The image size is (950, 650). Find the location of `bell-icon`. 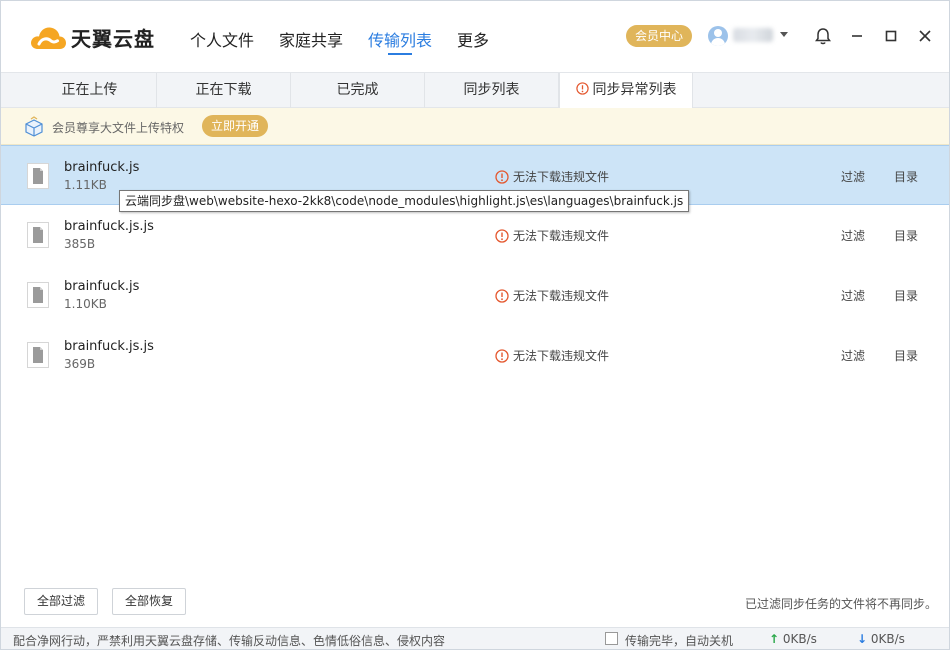

bell-icon is located at coordinates (823, 36).